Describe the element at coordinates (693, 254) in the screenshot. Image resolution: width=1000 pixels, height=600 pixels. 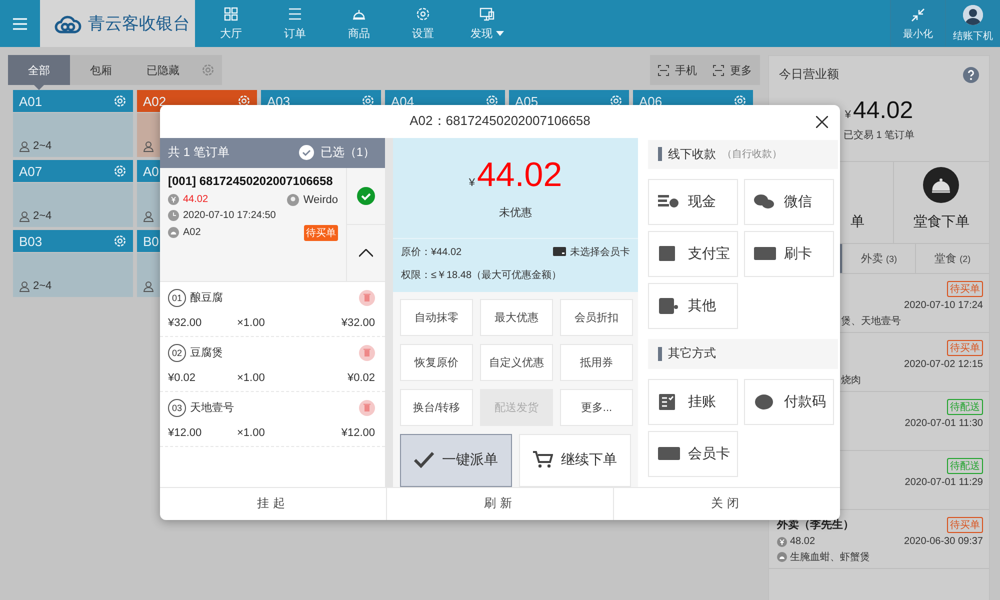
I see `payment-method-button: 支付宝` at that location.